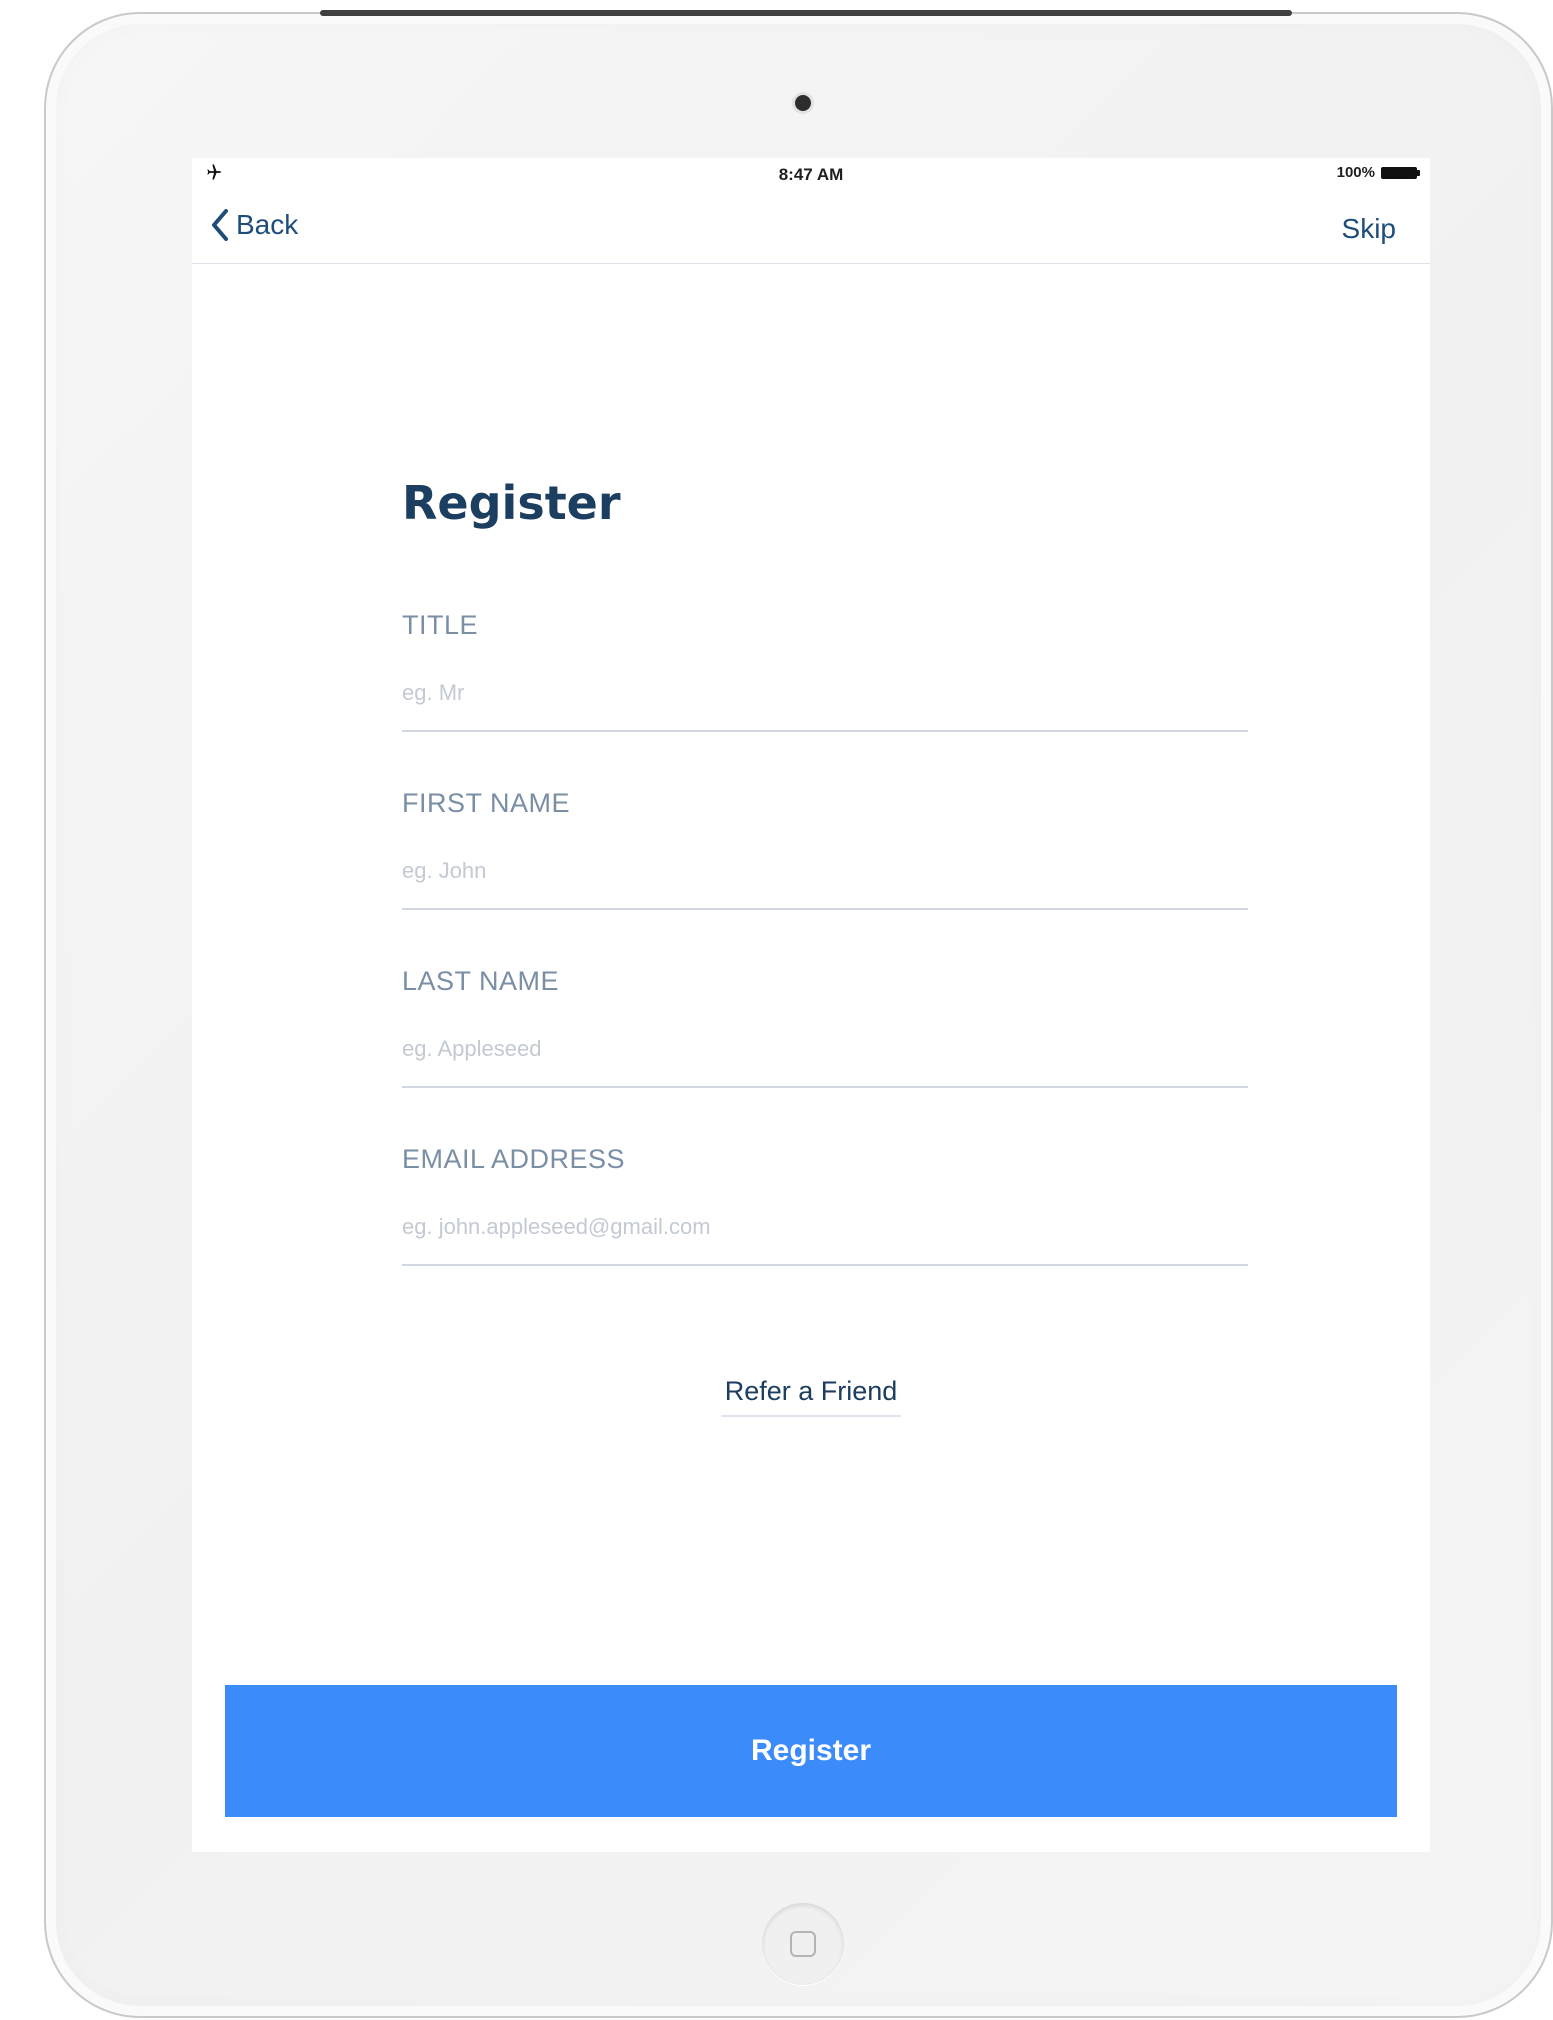 Image resolution: width=1553 pixels, height=2020 pixels. What do you see at coordinates (803, 103) in the screenshot?
I see `front-camera` at bounding box center [803, 103].